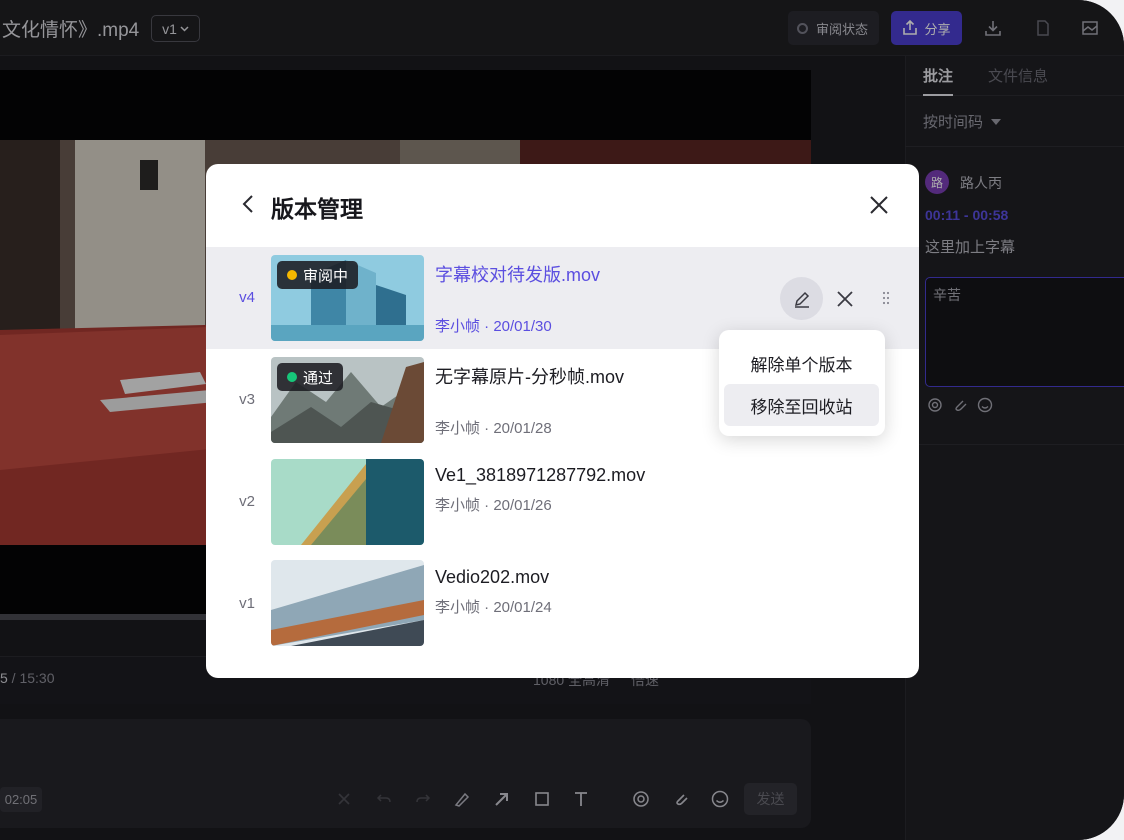 This screenshot has height=840, width=1124. What do you see at coordinates (247, 399) in the screenshot?
I see `version-label: v3` at bounding box center [247, 399].